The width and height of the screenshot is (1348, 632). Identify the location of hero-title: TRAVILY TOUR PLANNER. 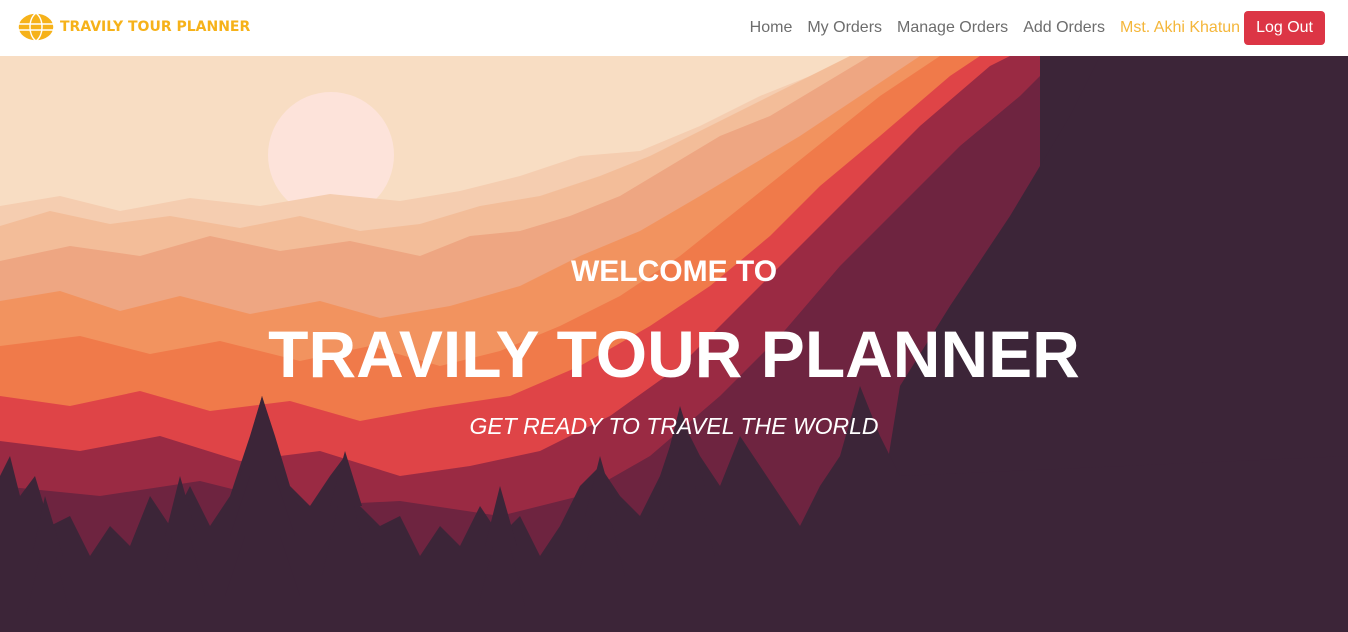
(674, 354).